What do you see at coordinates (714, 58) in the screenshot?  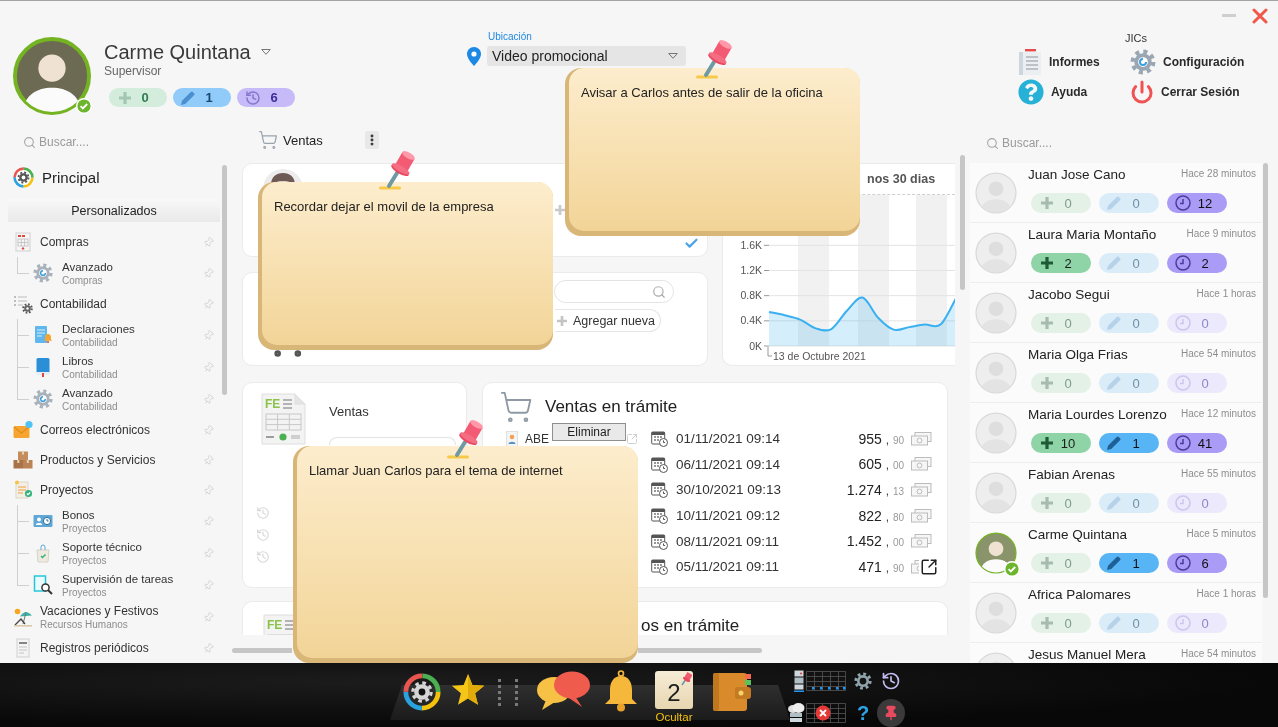 I see `pushpin-icon` at bounding box center [714, 58].